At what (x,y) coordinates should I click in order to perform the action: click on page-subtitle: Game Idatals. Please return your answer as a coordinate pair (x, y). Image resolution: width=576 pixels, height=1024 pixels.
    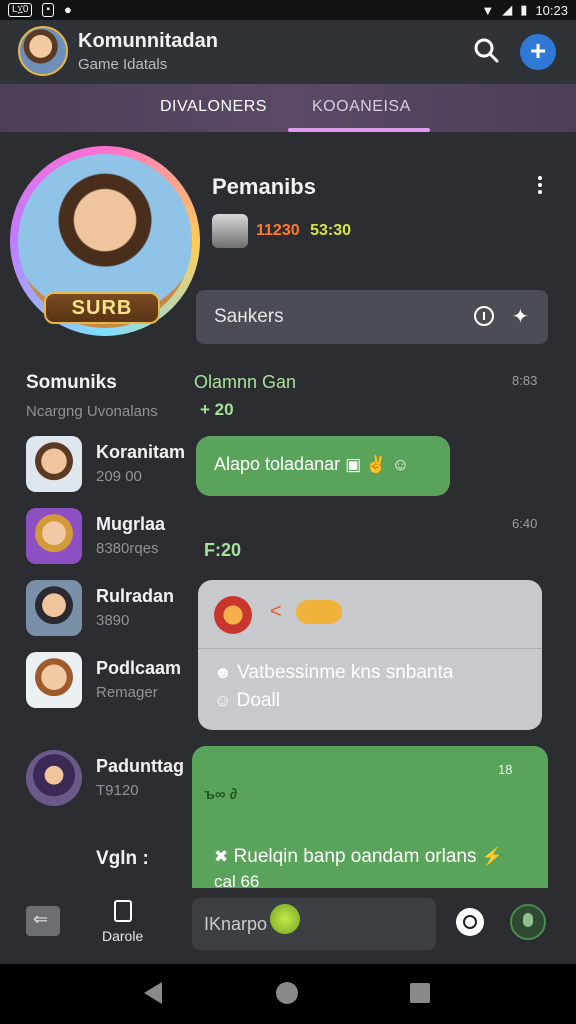
    Looking at the image, I should click on (123, 64).